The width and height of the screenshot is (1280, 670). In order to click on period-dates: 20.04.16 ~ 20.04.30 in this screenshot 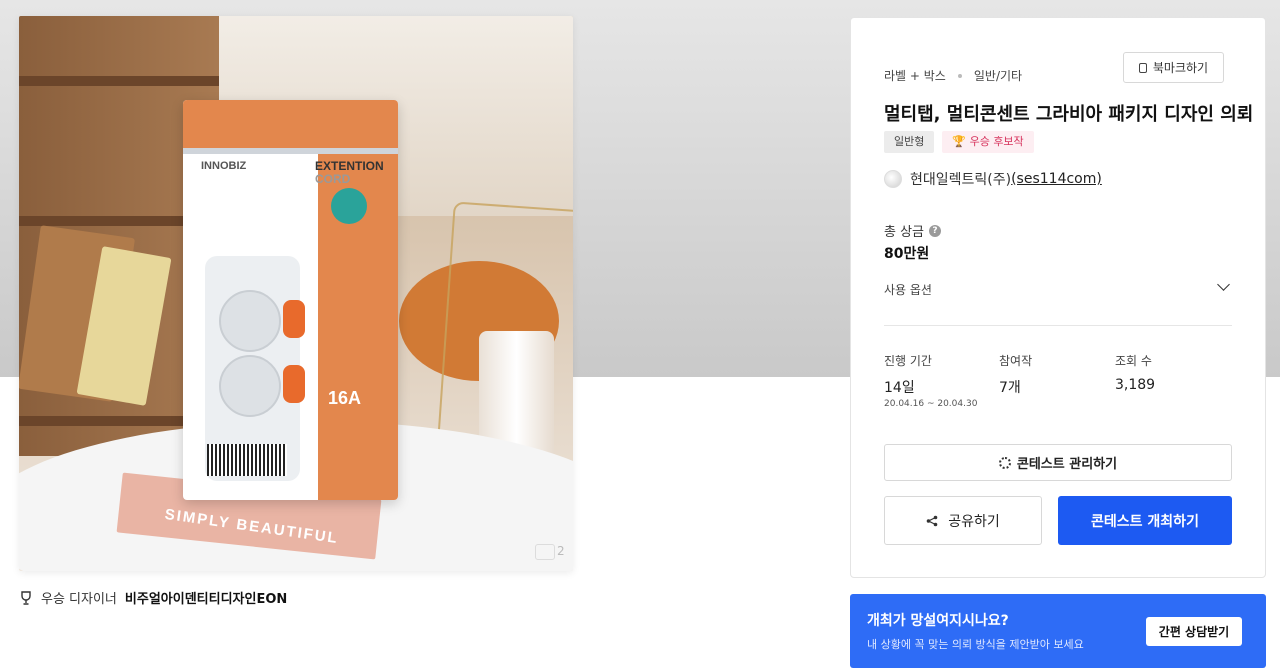, I will do `click(931, 404)`.